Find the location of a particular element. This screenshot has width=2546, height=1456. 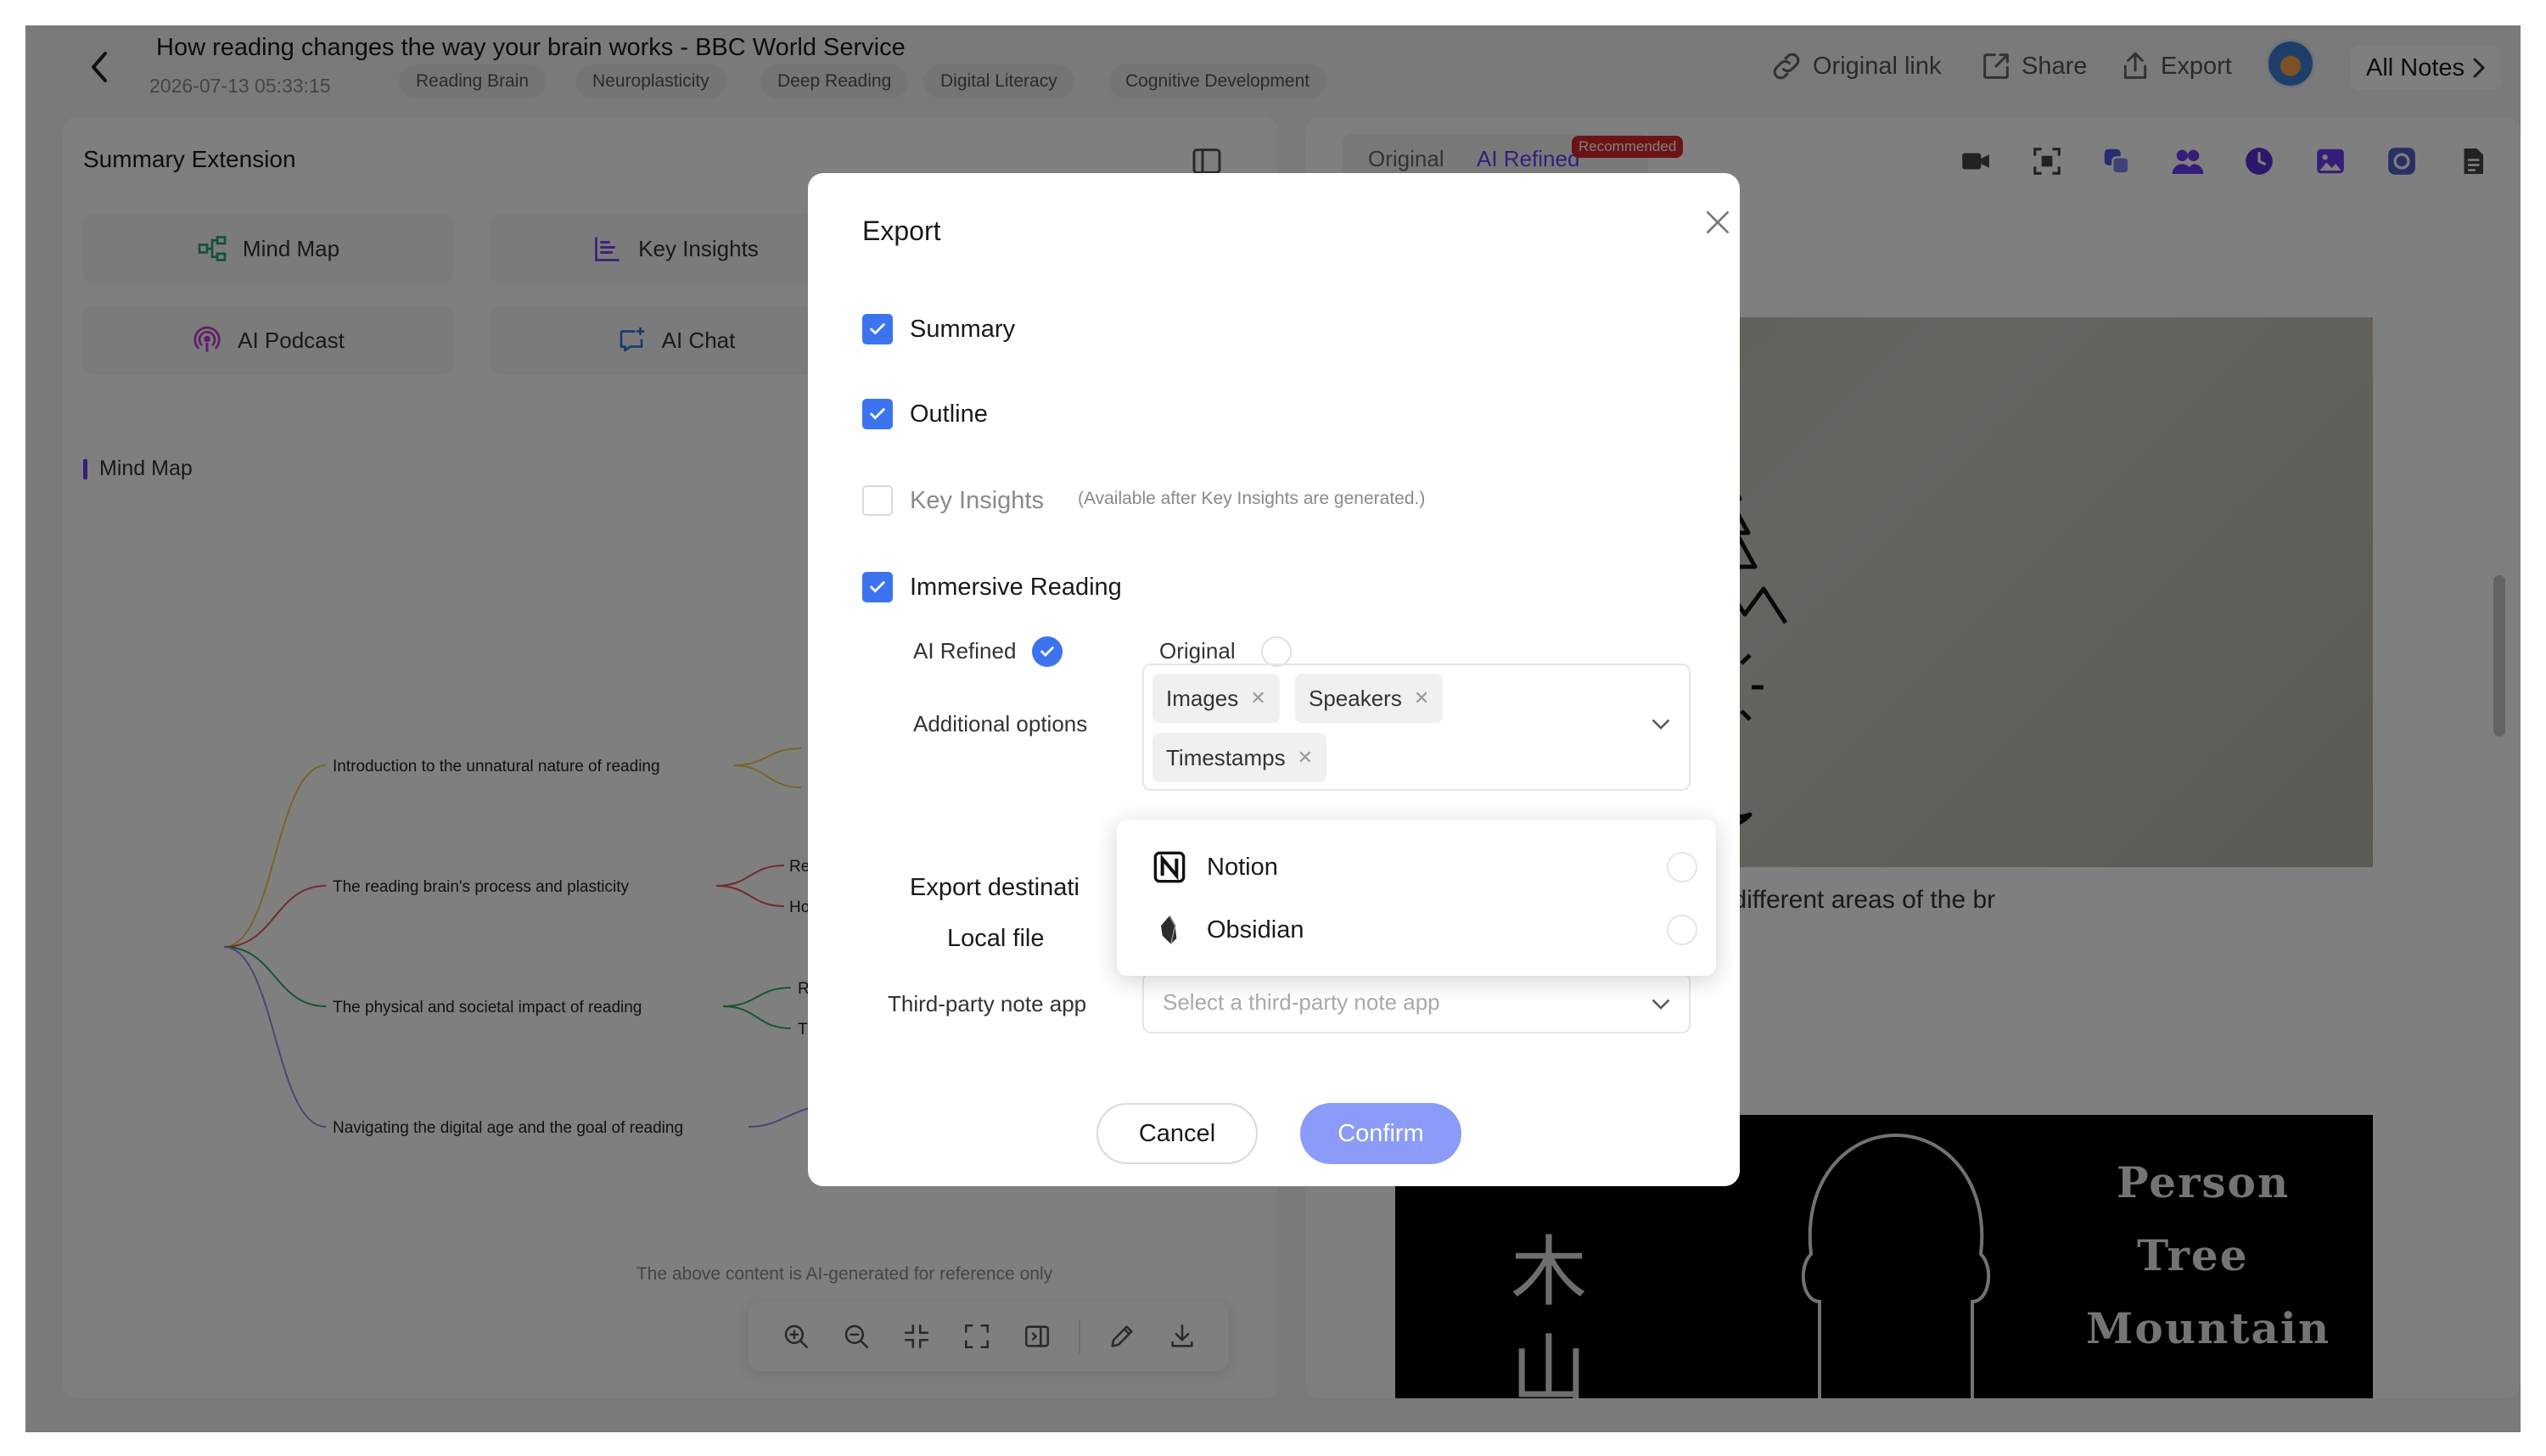

cancel-button: Cancel is located at coordinates (1177, 1133).